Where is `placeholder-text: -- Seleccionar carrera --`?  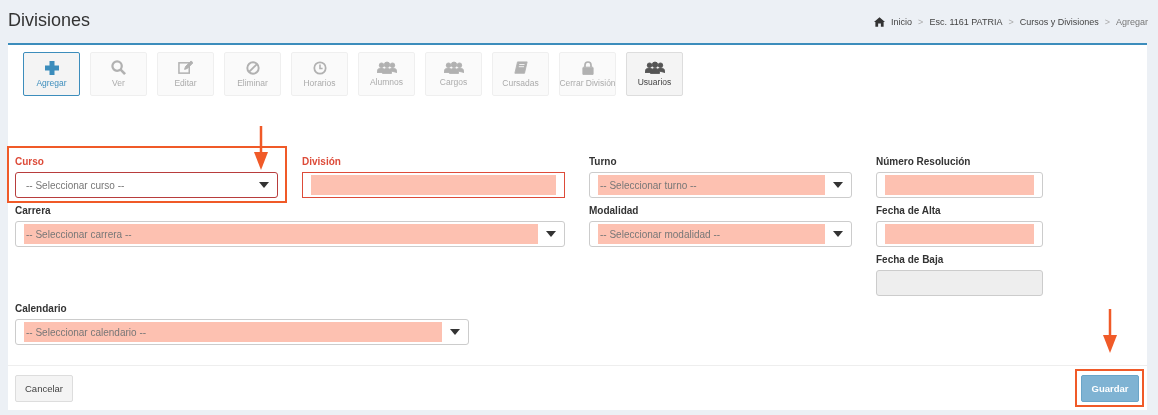
placeholder-text: -- Seleccionar carrera -- is located at coordinates (78, 234).